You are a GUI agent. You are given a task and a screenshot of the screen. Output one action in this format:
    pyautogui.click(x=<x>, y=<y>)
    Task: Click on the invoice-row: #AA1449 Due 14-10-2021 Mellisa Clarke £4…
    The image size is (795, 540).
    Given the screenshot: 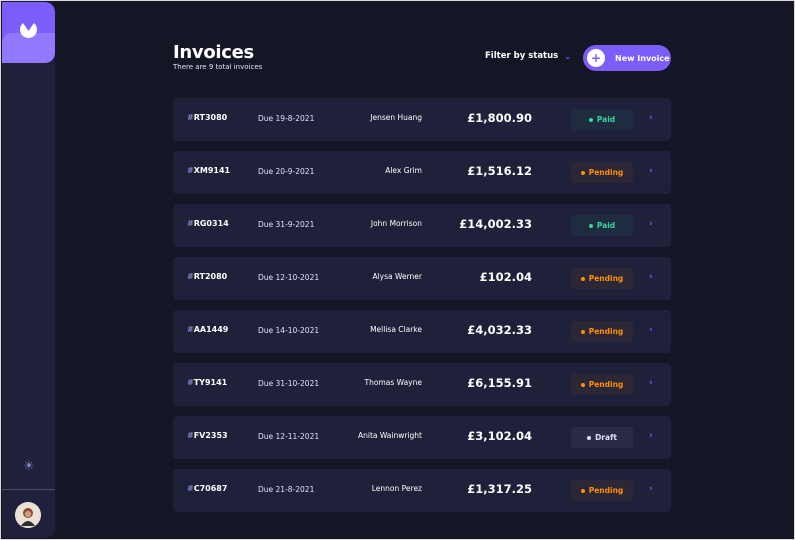 What is the action you would take?
    pyautogui.click(x=422, y=331)
    